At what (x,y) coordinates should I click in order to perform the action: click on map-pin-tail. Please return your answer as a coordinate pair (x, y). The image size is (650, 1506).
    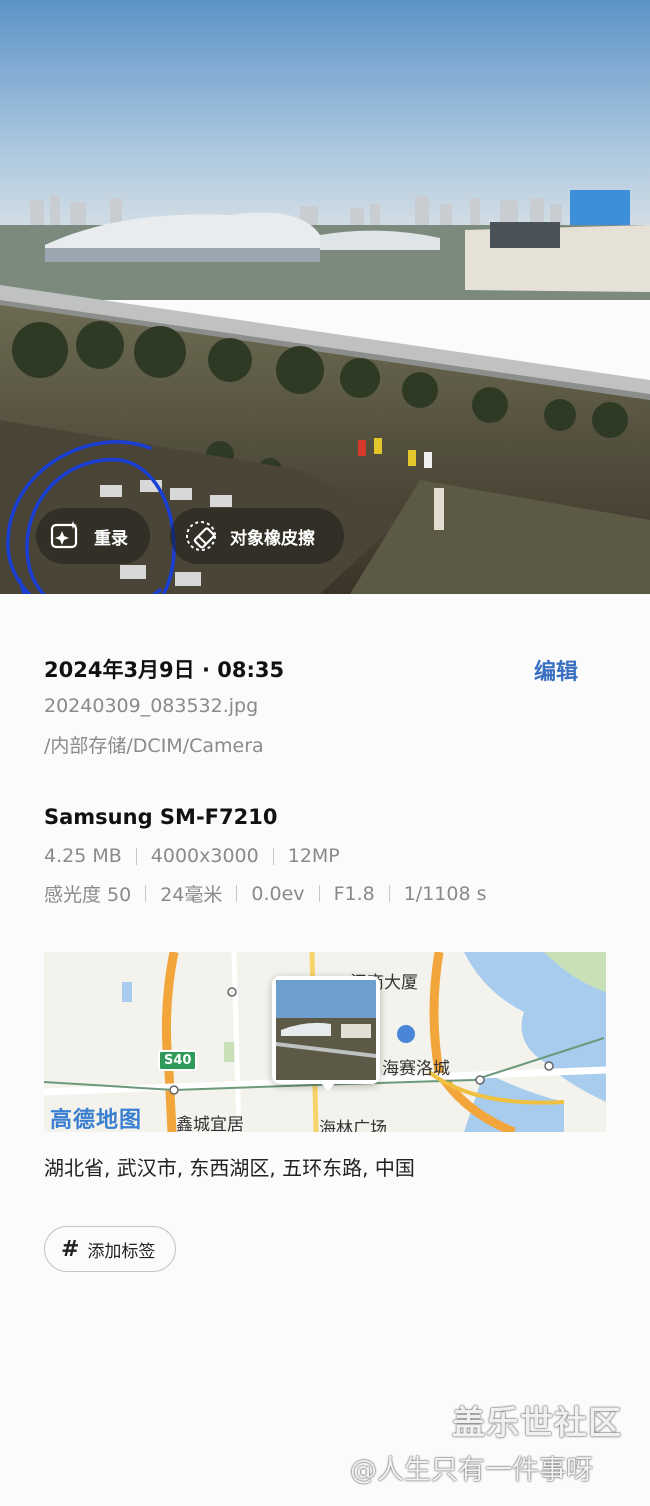
    Looking at the image, I should click on (328, 1086).